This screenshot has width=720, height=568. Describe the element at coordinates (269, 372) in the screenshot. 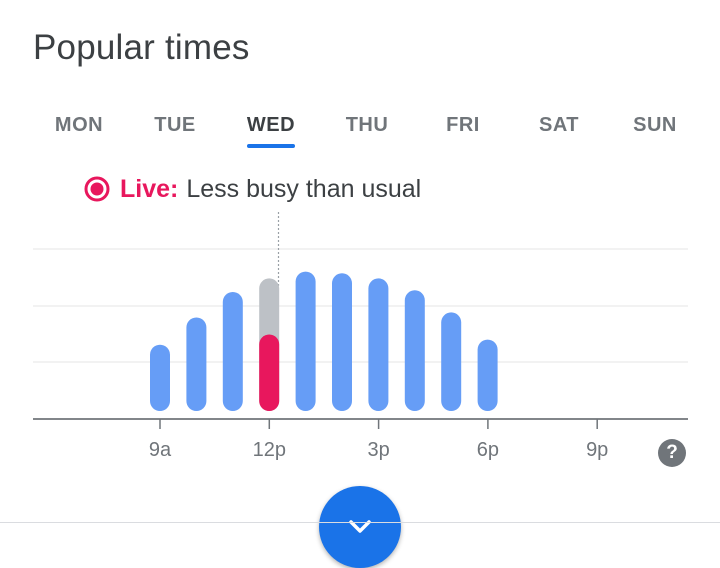

I see `live-bar` at that location.